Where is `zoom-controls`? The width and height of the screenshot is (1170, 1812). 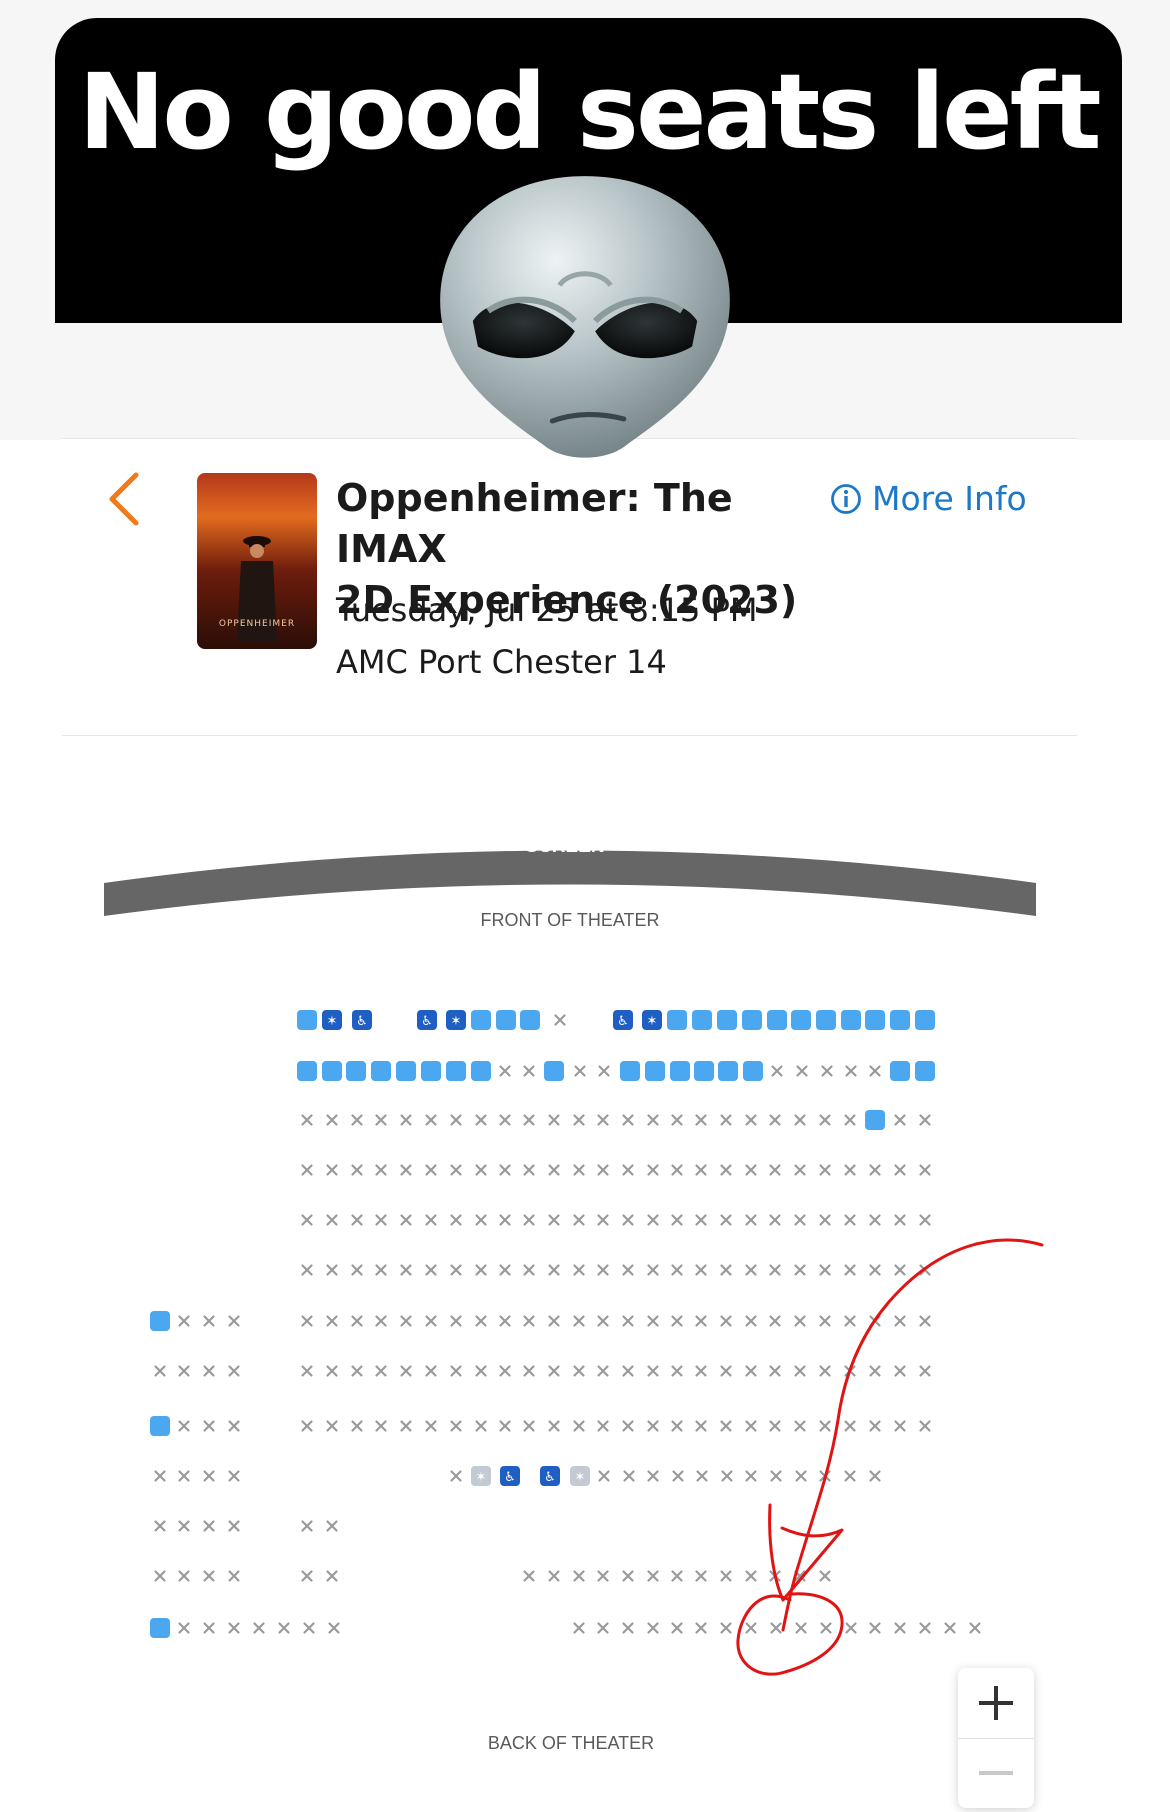
zoom-controls is located at coordinates (996, 1738).